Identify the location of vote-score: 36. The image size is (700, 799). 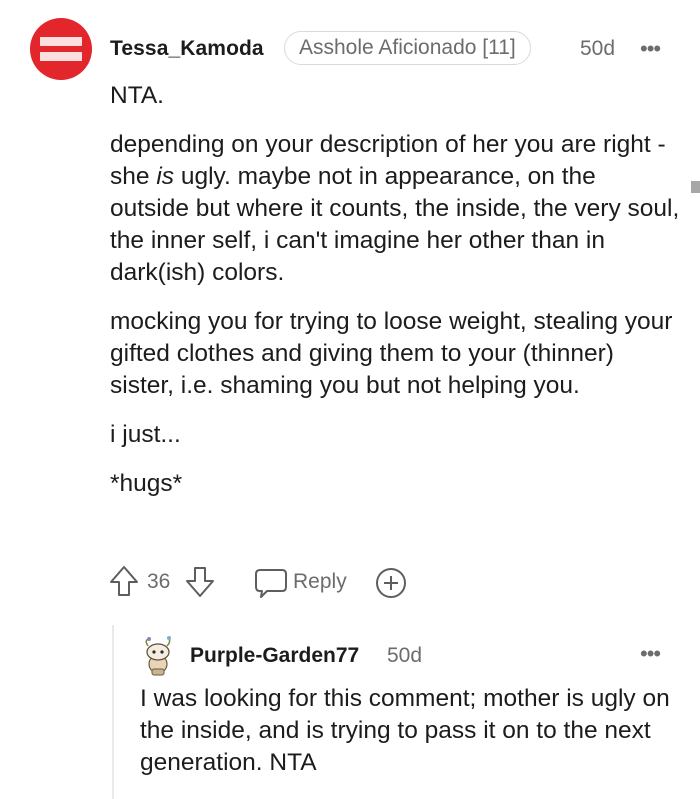
(159, 581).